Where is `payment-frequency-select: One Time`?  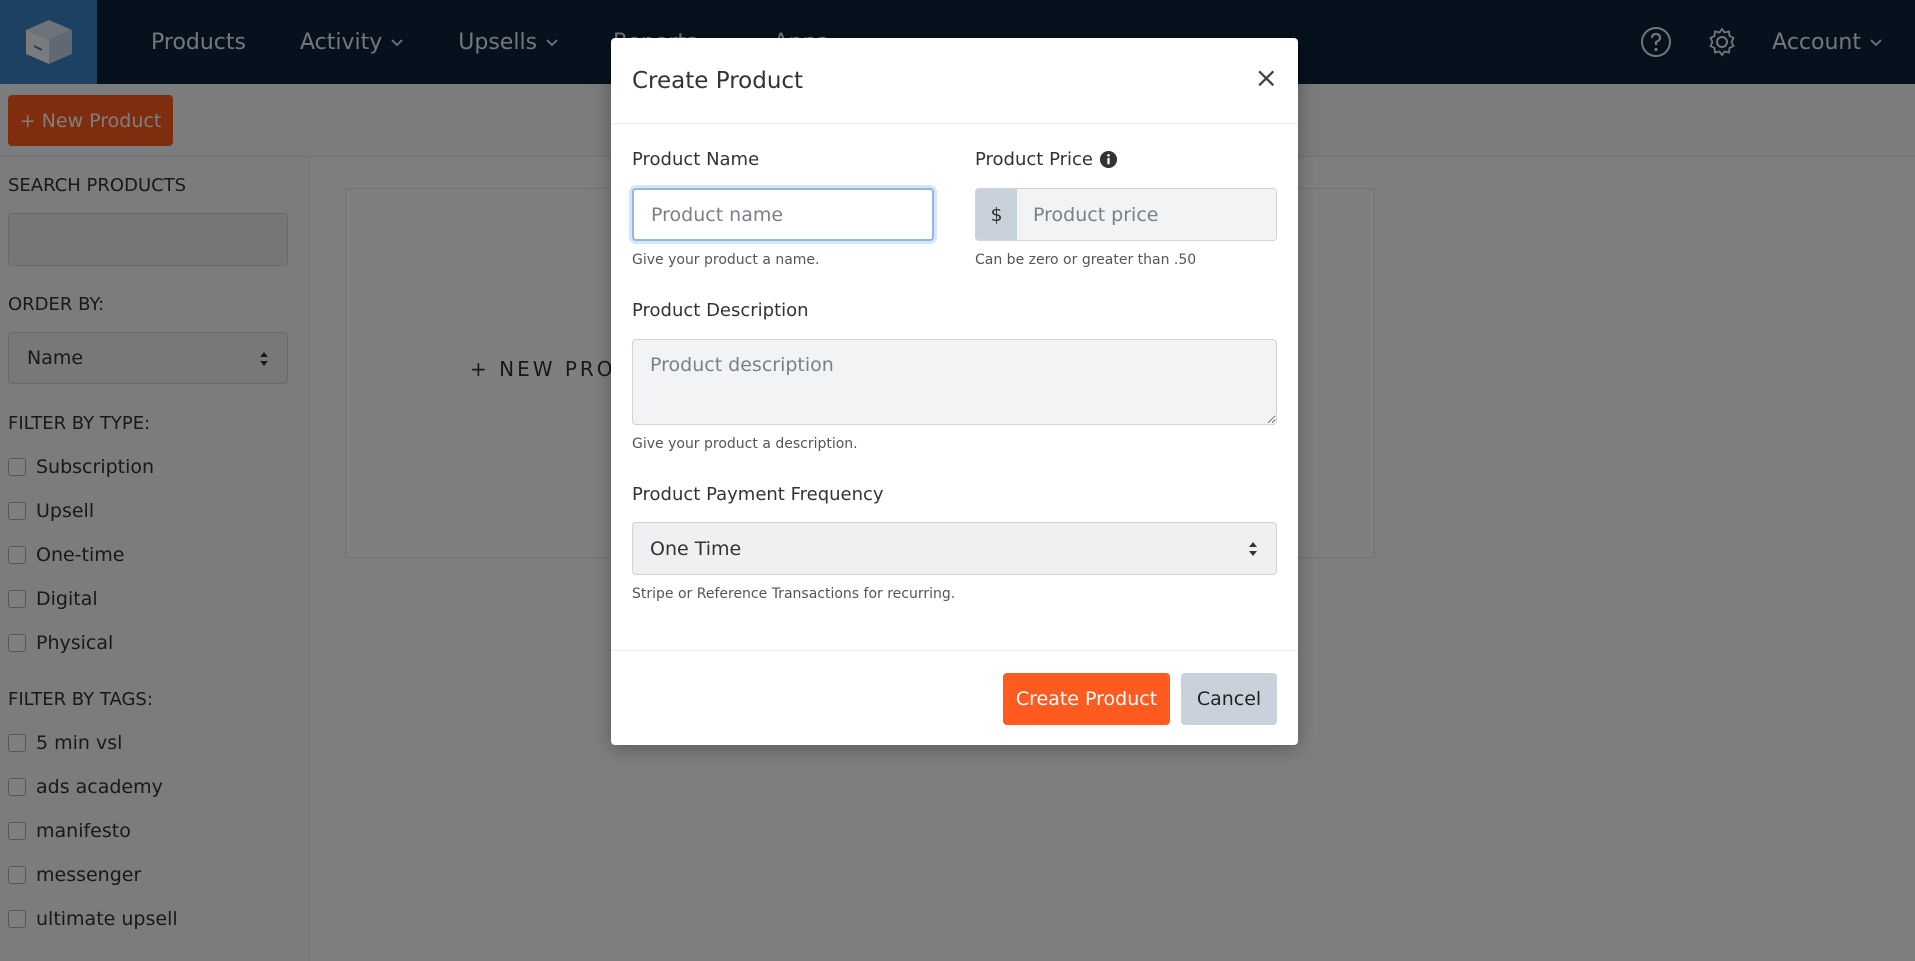 payment-frequency-select: One Time is located at coordinates (954, 548).